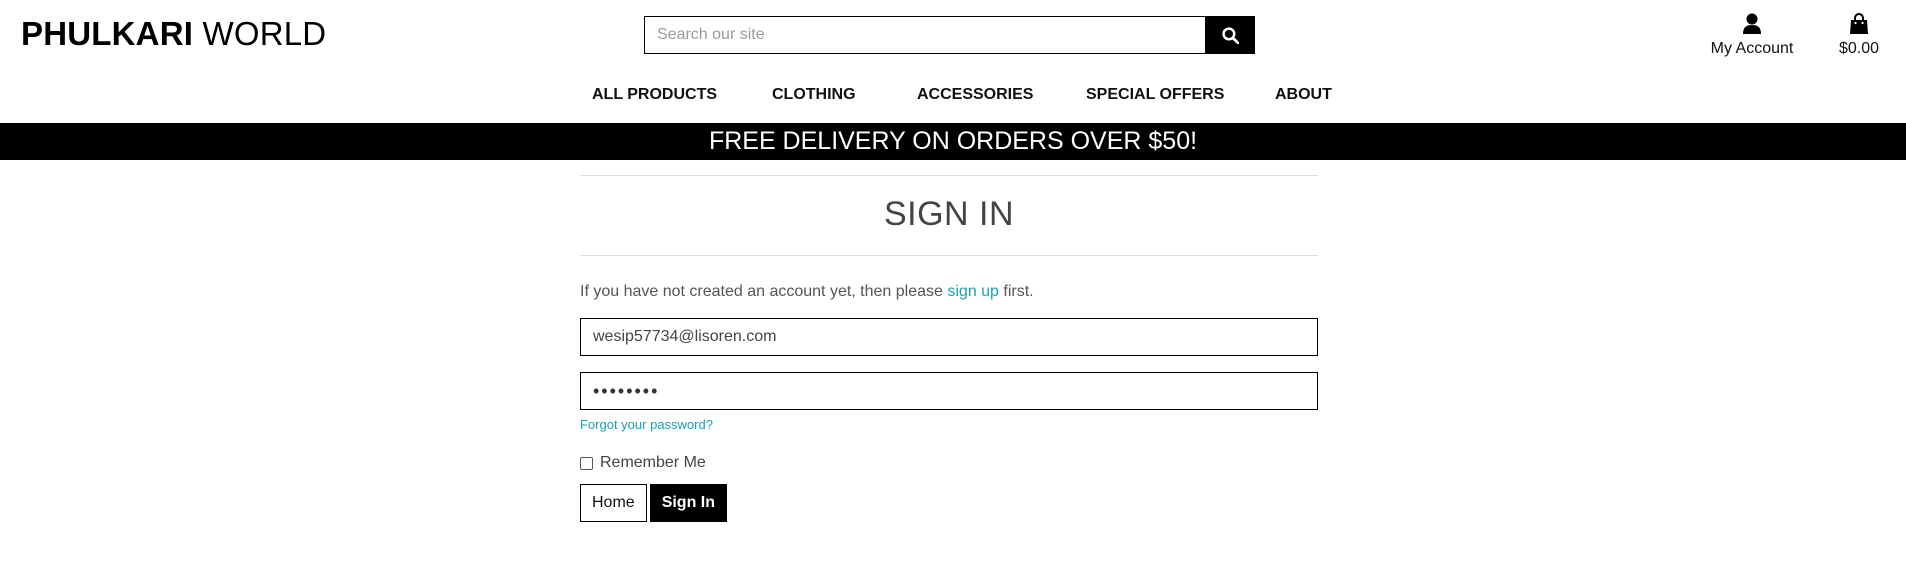  I want to click on shopping-bag-link: $0.00, so click(1859, 35).